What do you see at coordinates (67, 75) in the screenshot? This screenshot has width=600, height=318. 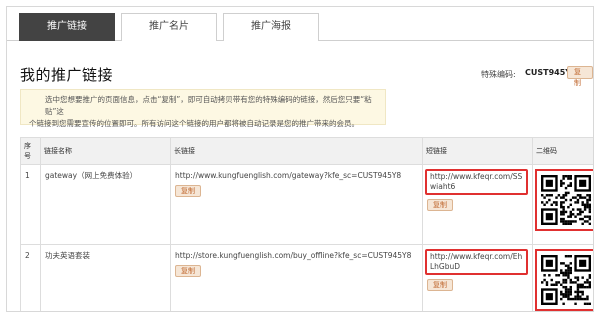 I see `page-title: 我的推广链接` at bounding box center [67, 75].